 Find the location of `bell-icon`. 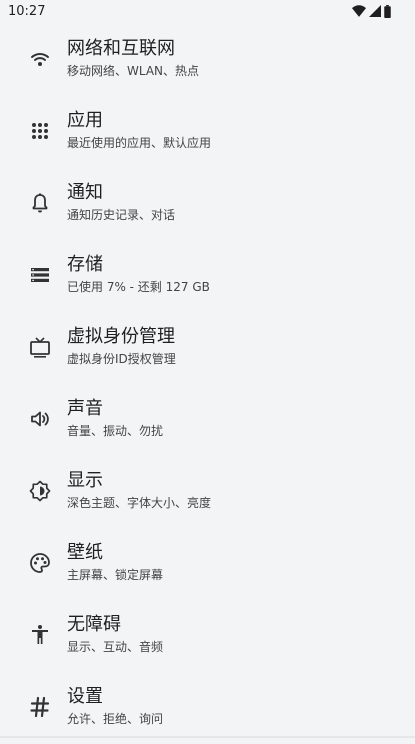

bell-icon is located at coordinates (40, 203).